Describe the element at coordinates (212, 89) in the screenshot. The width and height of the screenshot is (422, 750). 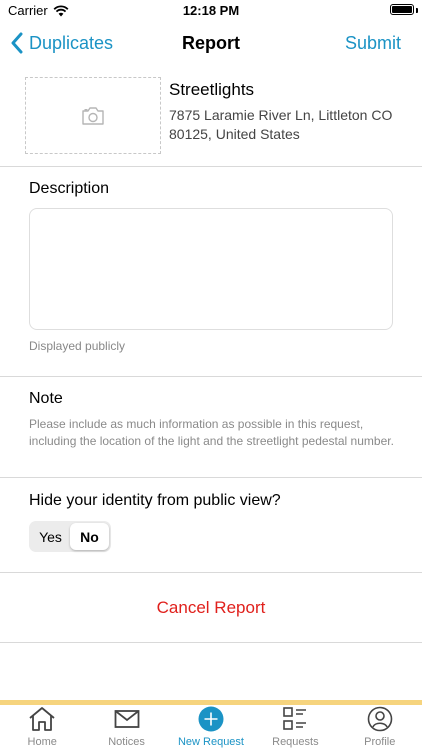
I see `service-name: Streetlights` at that location.